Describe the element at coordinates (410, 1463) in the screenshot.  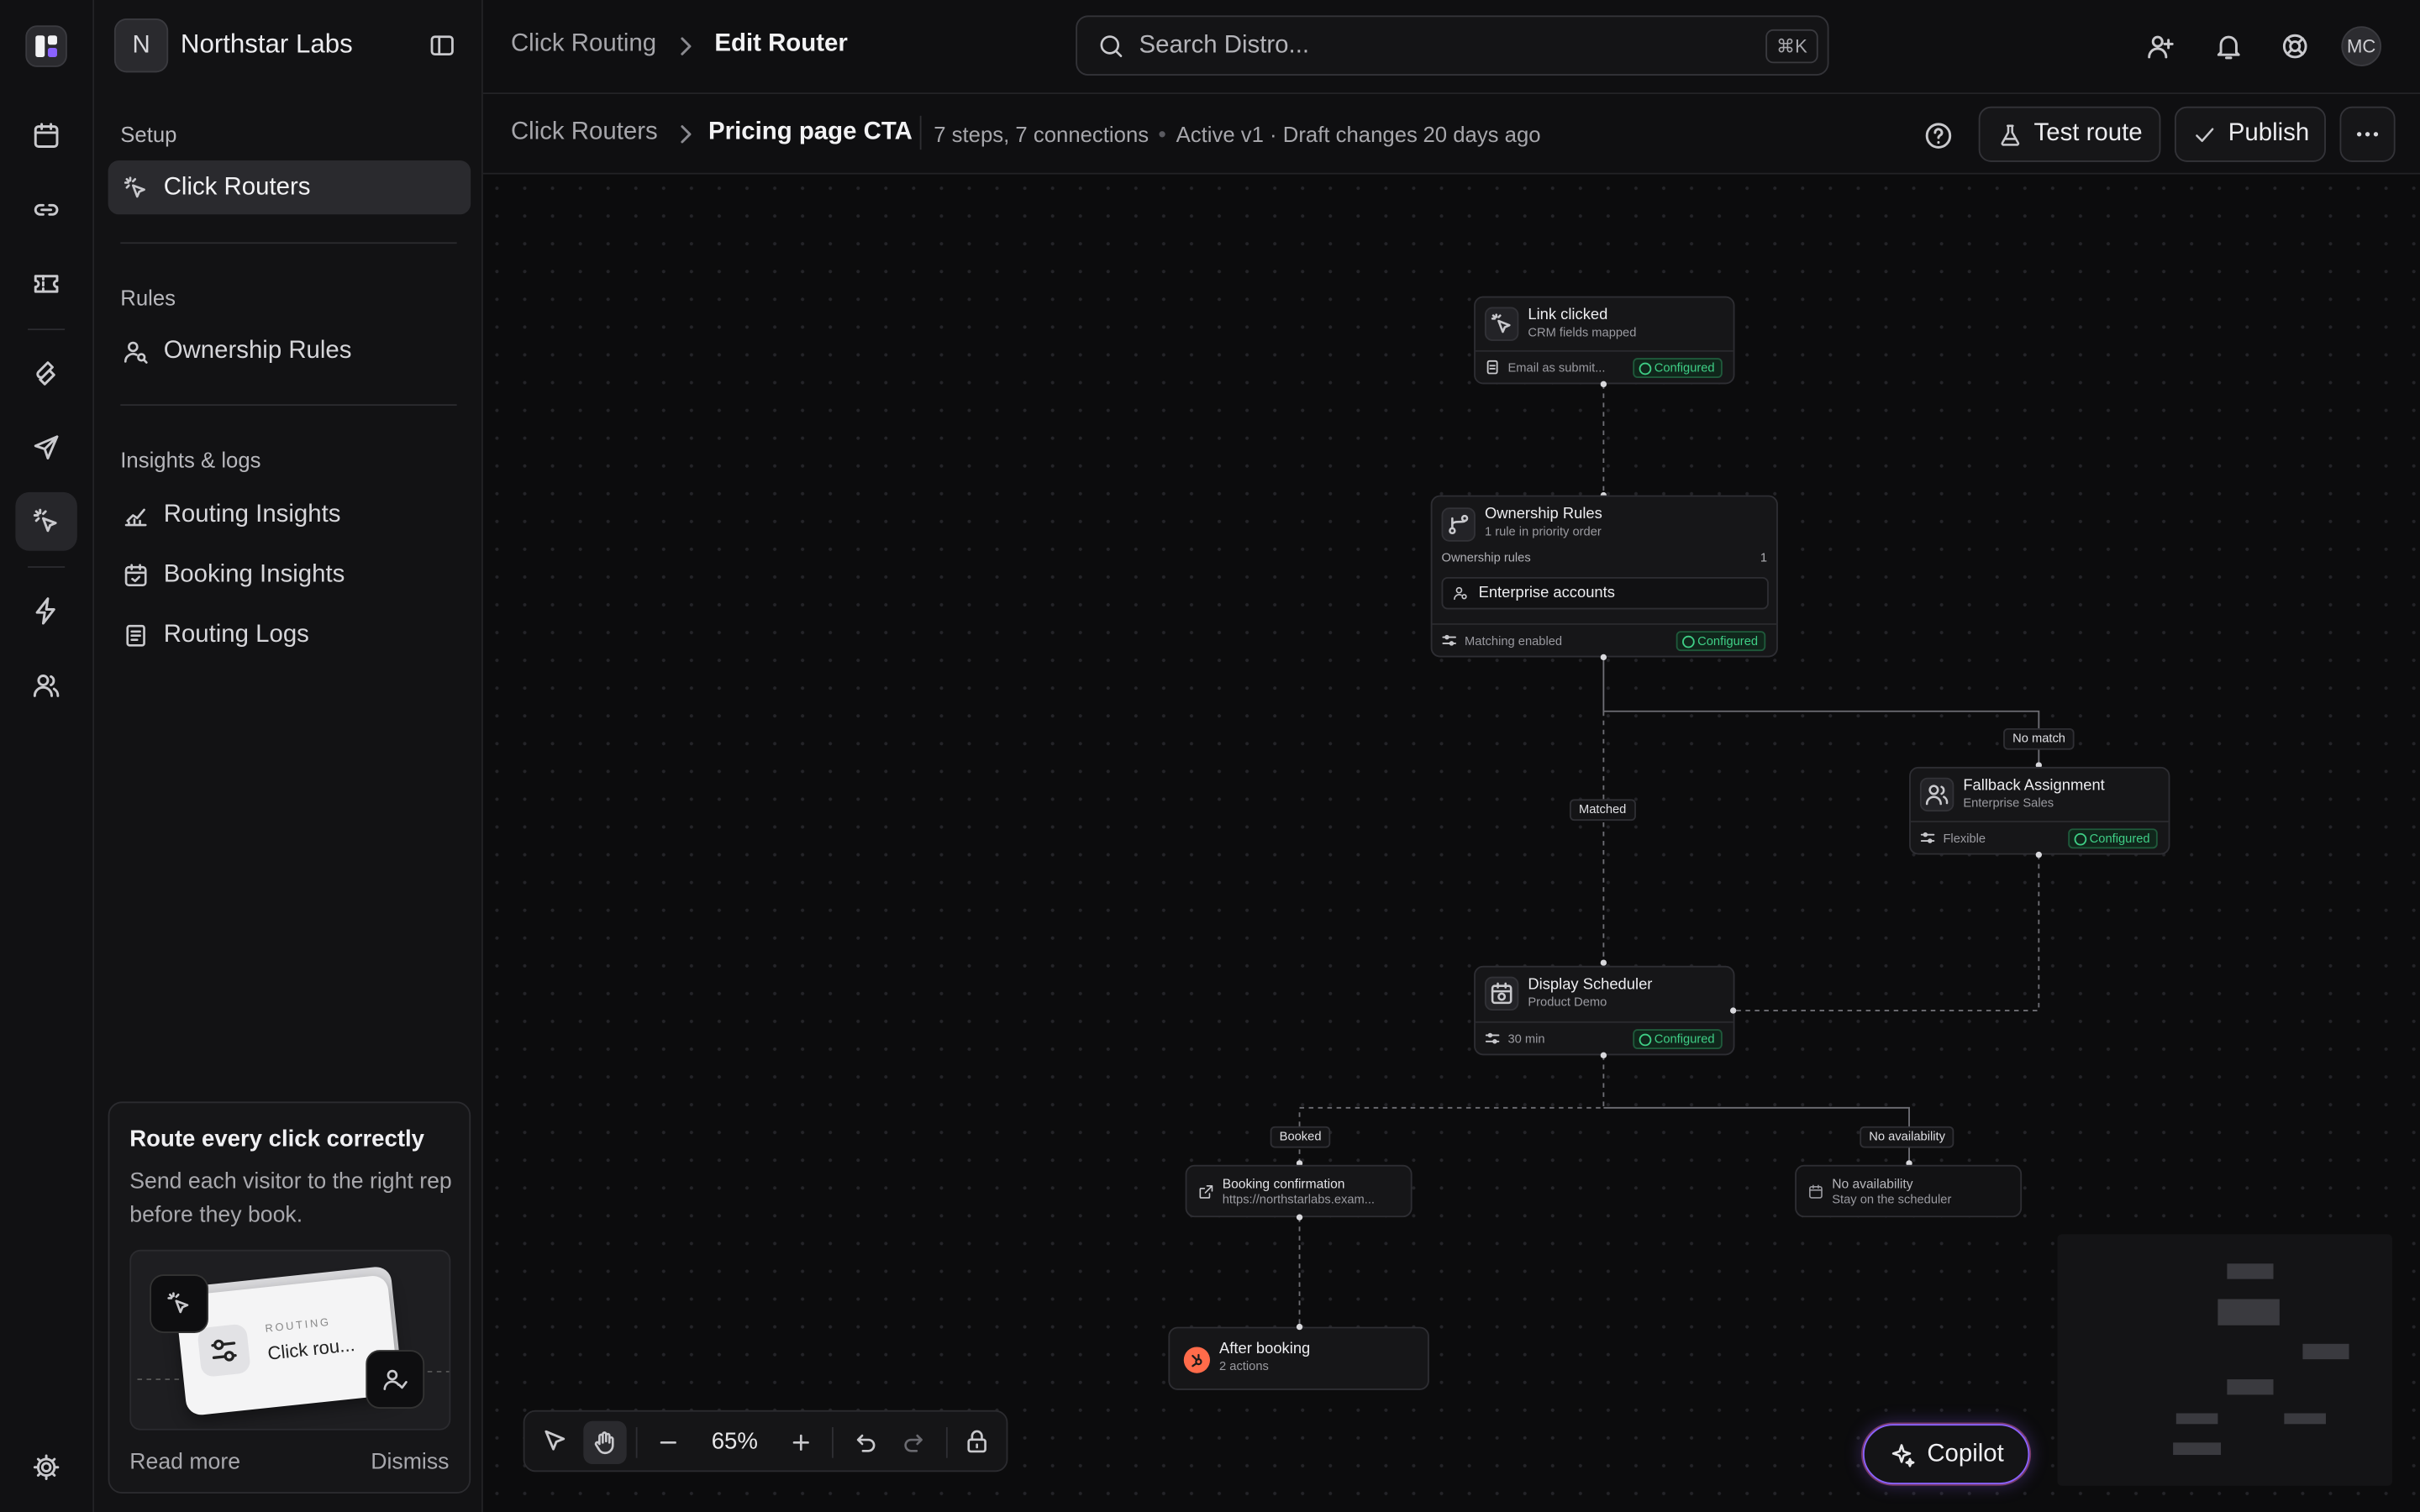
I see `promo-dismiss-button: Dismiss` at that location.